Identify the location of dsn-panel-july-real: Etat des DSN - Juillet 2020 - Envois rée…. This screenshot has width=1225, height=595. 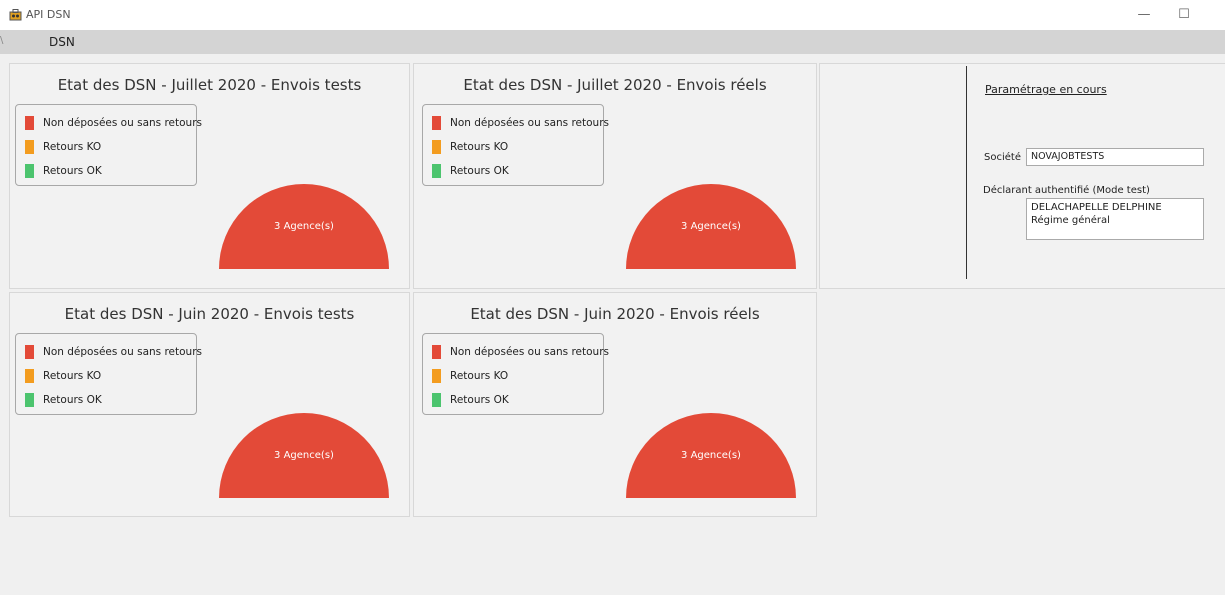
(615, 176).